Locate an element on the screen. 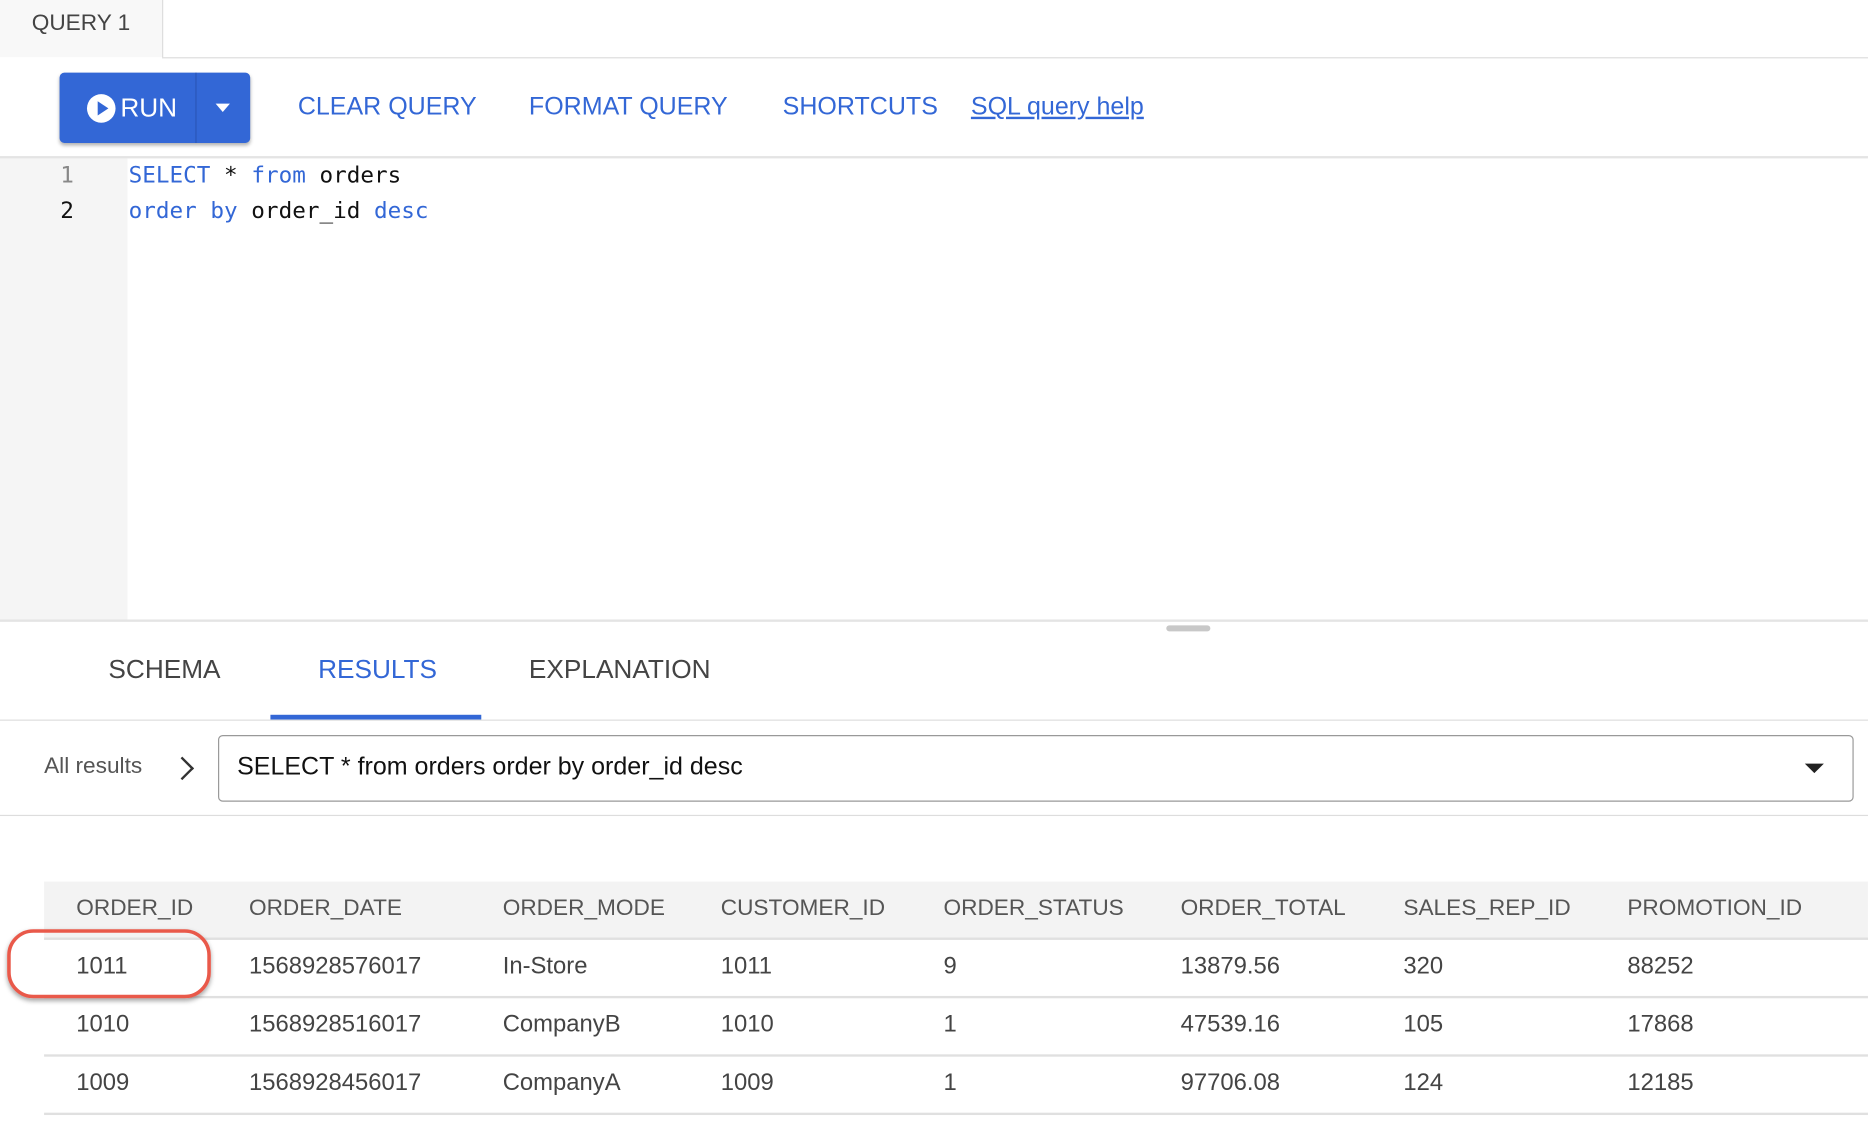 The image size is (1868, 1131). sql-query-help-link: SQL query help is located at coordinates (1057, 107).